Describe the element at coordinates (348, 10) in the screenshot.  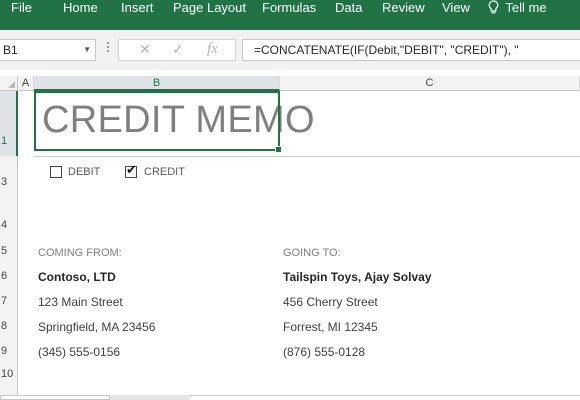
I see `tab-data: Data` at that location.